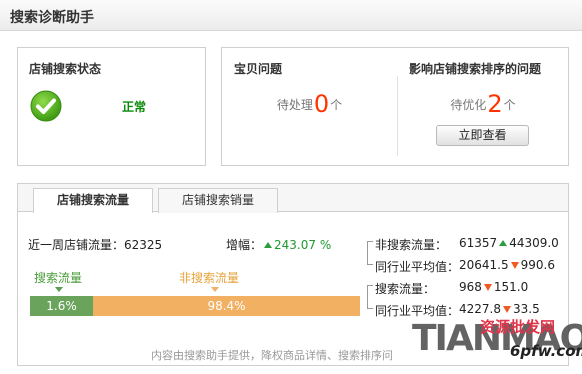  I want to click on stat-label: 同行业平均值：, so click(417, 267).